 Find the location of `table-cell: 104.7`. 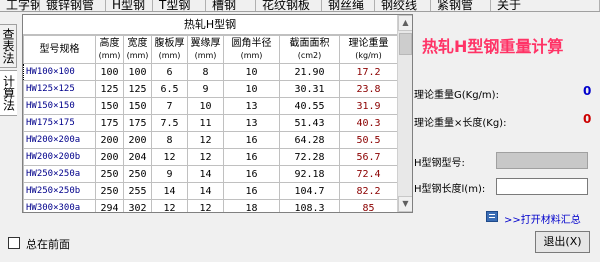

table-cell: 104.7 is located at coordinates (309, 191).